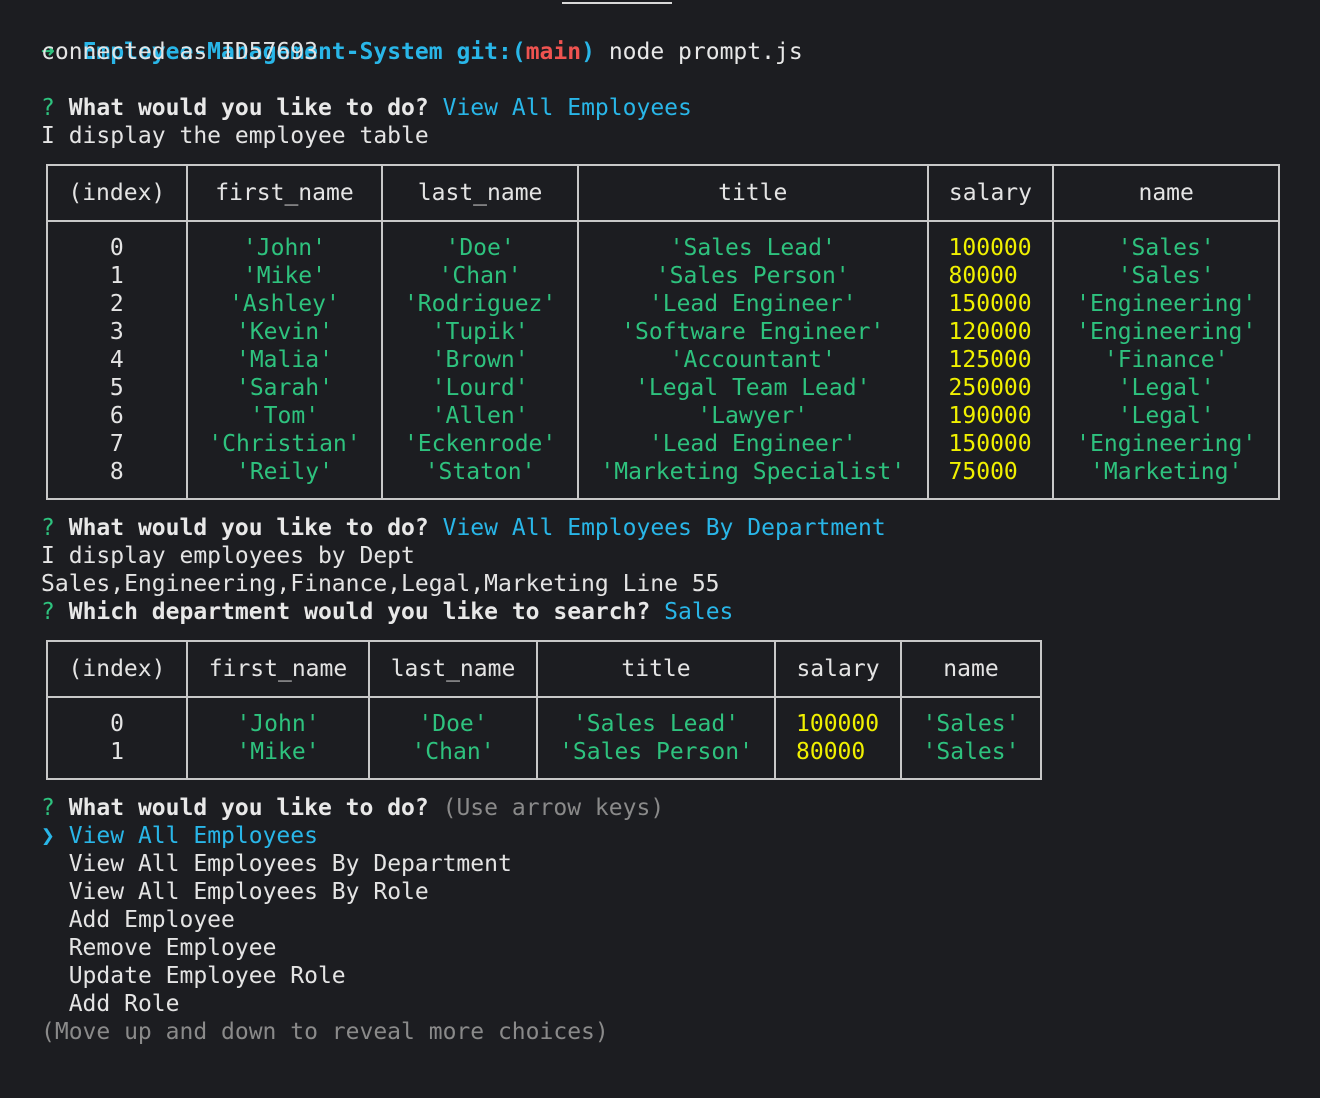 The image size is (1320, 1098). What do you see at coordinates (480, 193) in the screenshot?
I see `column-header: last_name` at bounding box center [480, 193].